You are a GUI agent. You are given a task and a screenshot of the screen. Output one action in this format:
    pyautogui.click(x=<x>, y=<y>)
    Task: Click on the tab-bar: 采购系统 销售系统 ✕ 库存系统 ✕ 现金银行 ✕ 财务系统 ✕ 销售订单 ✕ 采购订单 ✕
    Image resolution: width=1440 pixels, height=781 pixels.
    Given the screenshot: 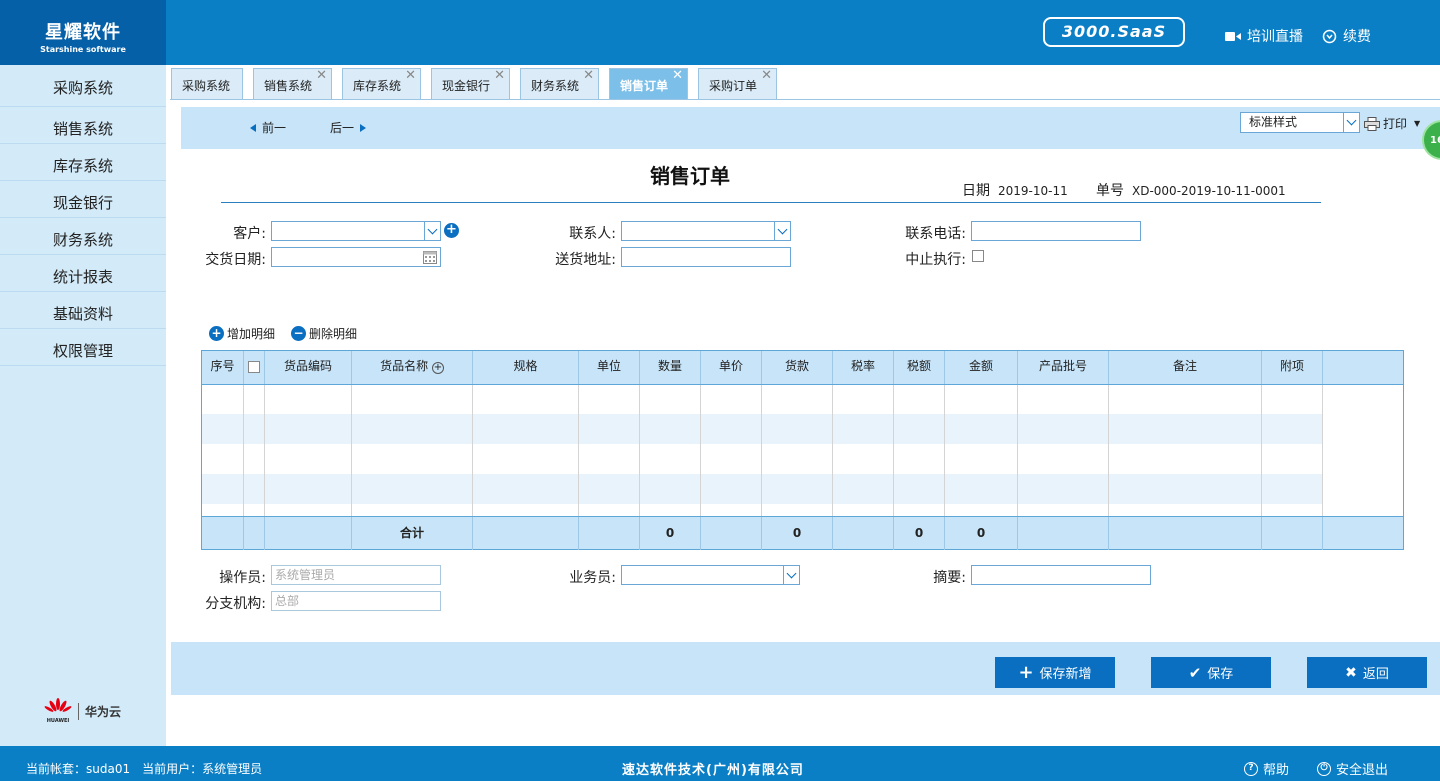 What is the action you would take?
    pyautogui.click(x=803, y=82)
    